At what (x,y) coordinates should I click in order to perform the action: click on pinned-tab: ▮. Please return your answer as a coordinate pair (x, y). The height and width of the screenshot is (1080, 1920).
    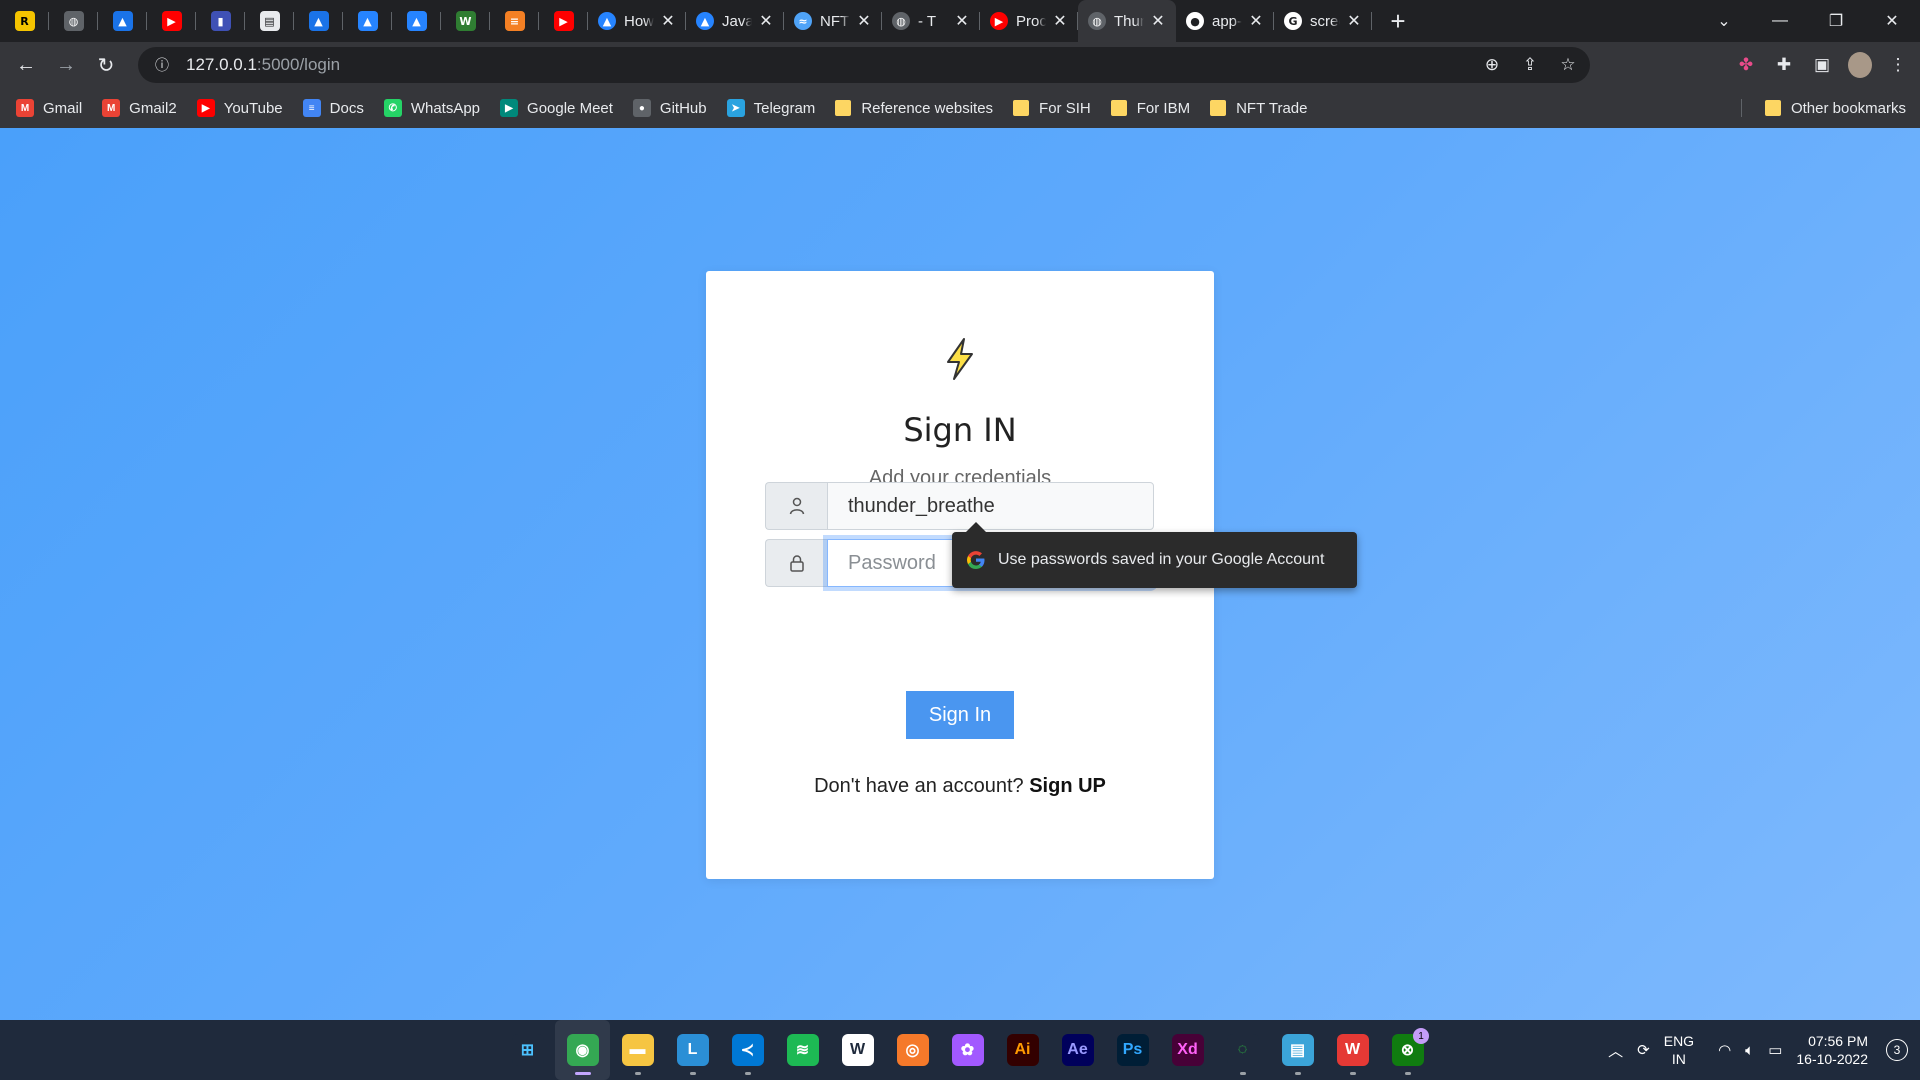
    Looking at the image, I should click on (220, 21).